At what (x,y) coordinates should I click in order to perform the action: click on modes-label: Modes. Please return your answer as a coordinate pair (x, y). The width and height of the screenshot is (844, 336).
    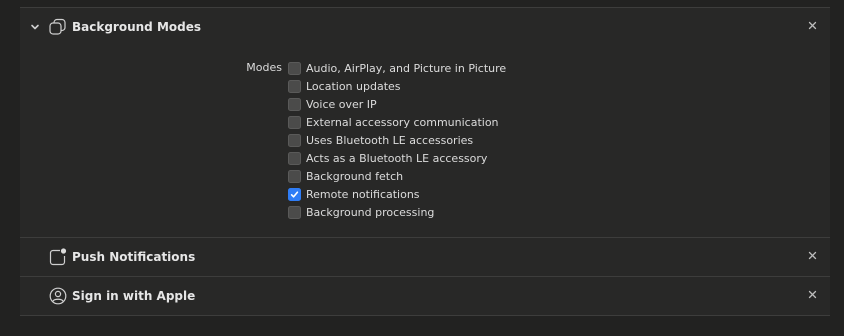
    Looking at the image, I should click on (264, 67).